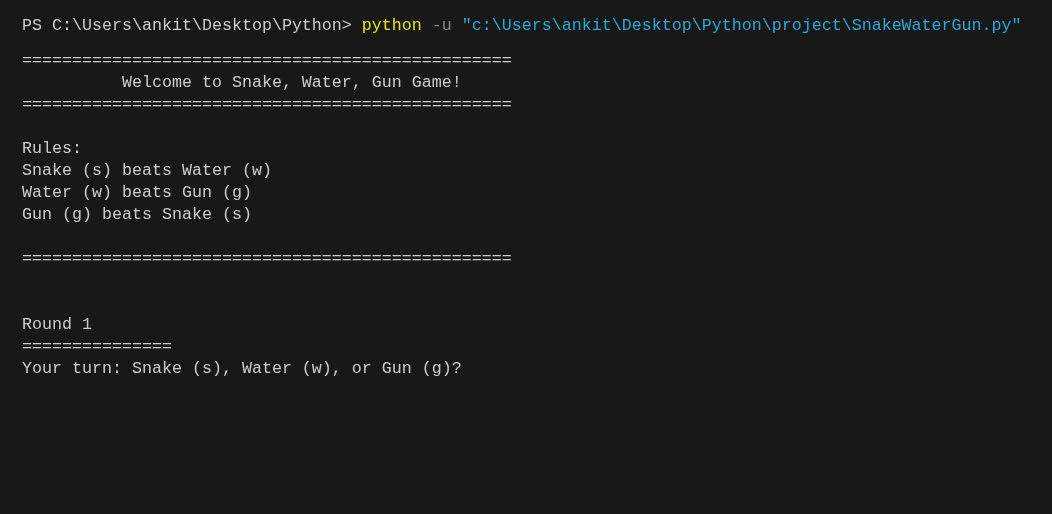 The image size is (1052, 514). Describe the element at coordinates (147, 170) in the screenshot. I see `output-line: Snake (s) beats Water (w)` at that location.